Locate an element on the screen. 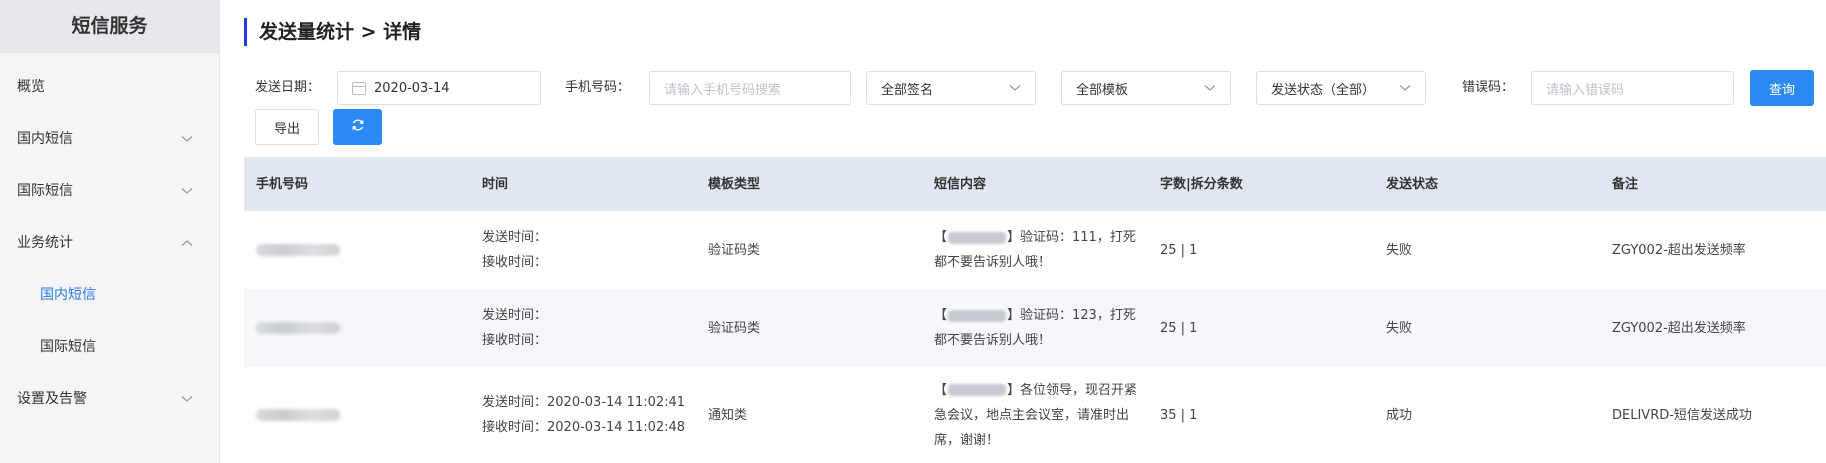 The image size is (1826, 463). export-button: 导出 is located at coordinates (287, 127).